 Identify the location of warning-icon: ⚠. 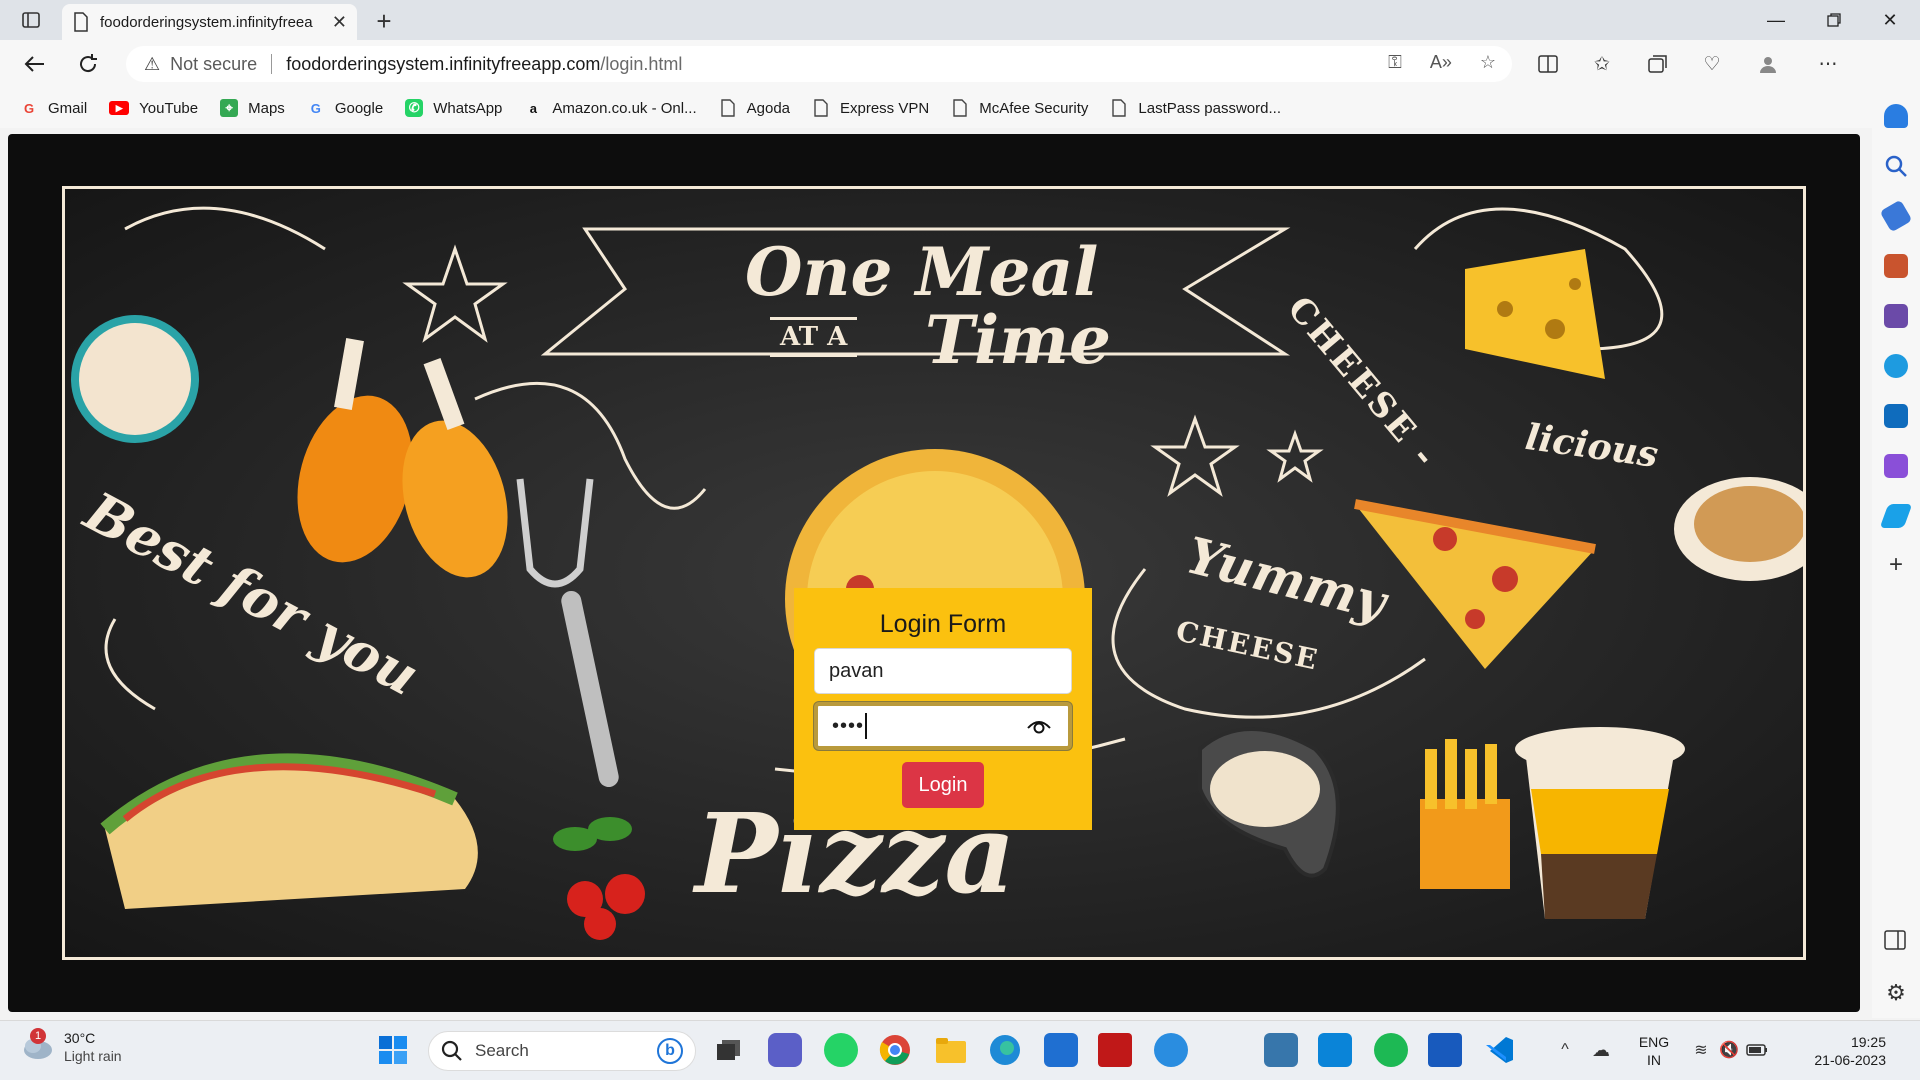
(152, 64).